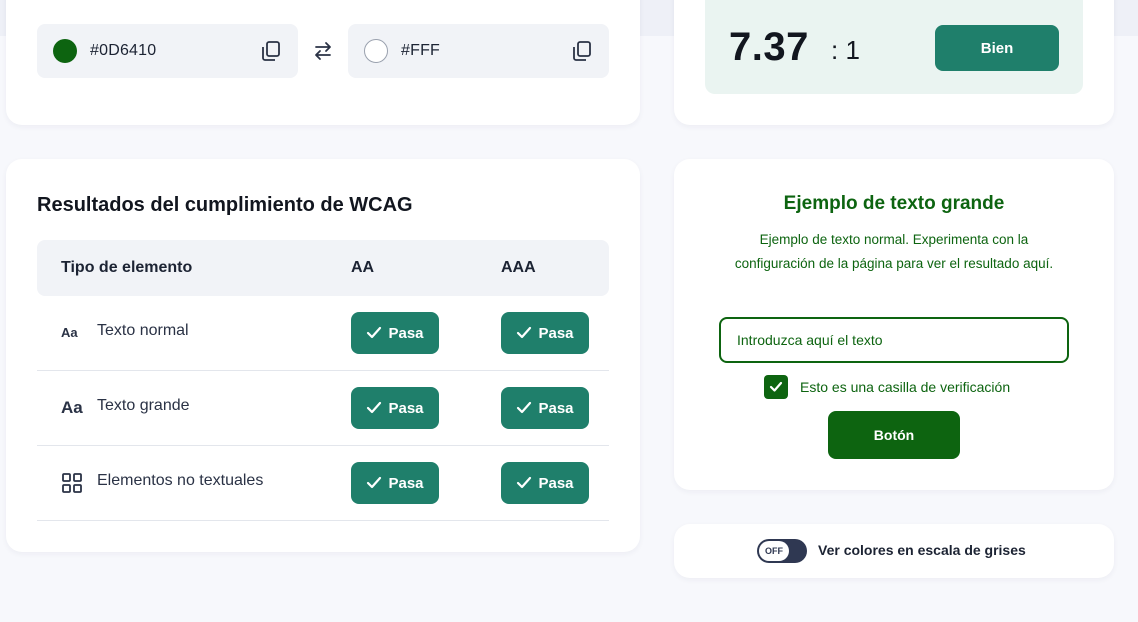 The width and height of the screenshot is (1138, 622). Describe the element at coordinates (143, 405) in the screenshot. I see `row-label: Texto grande` at that location.